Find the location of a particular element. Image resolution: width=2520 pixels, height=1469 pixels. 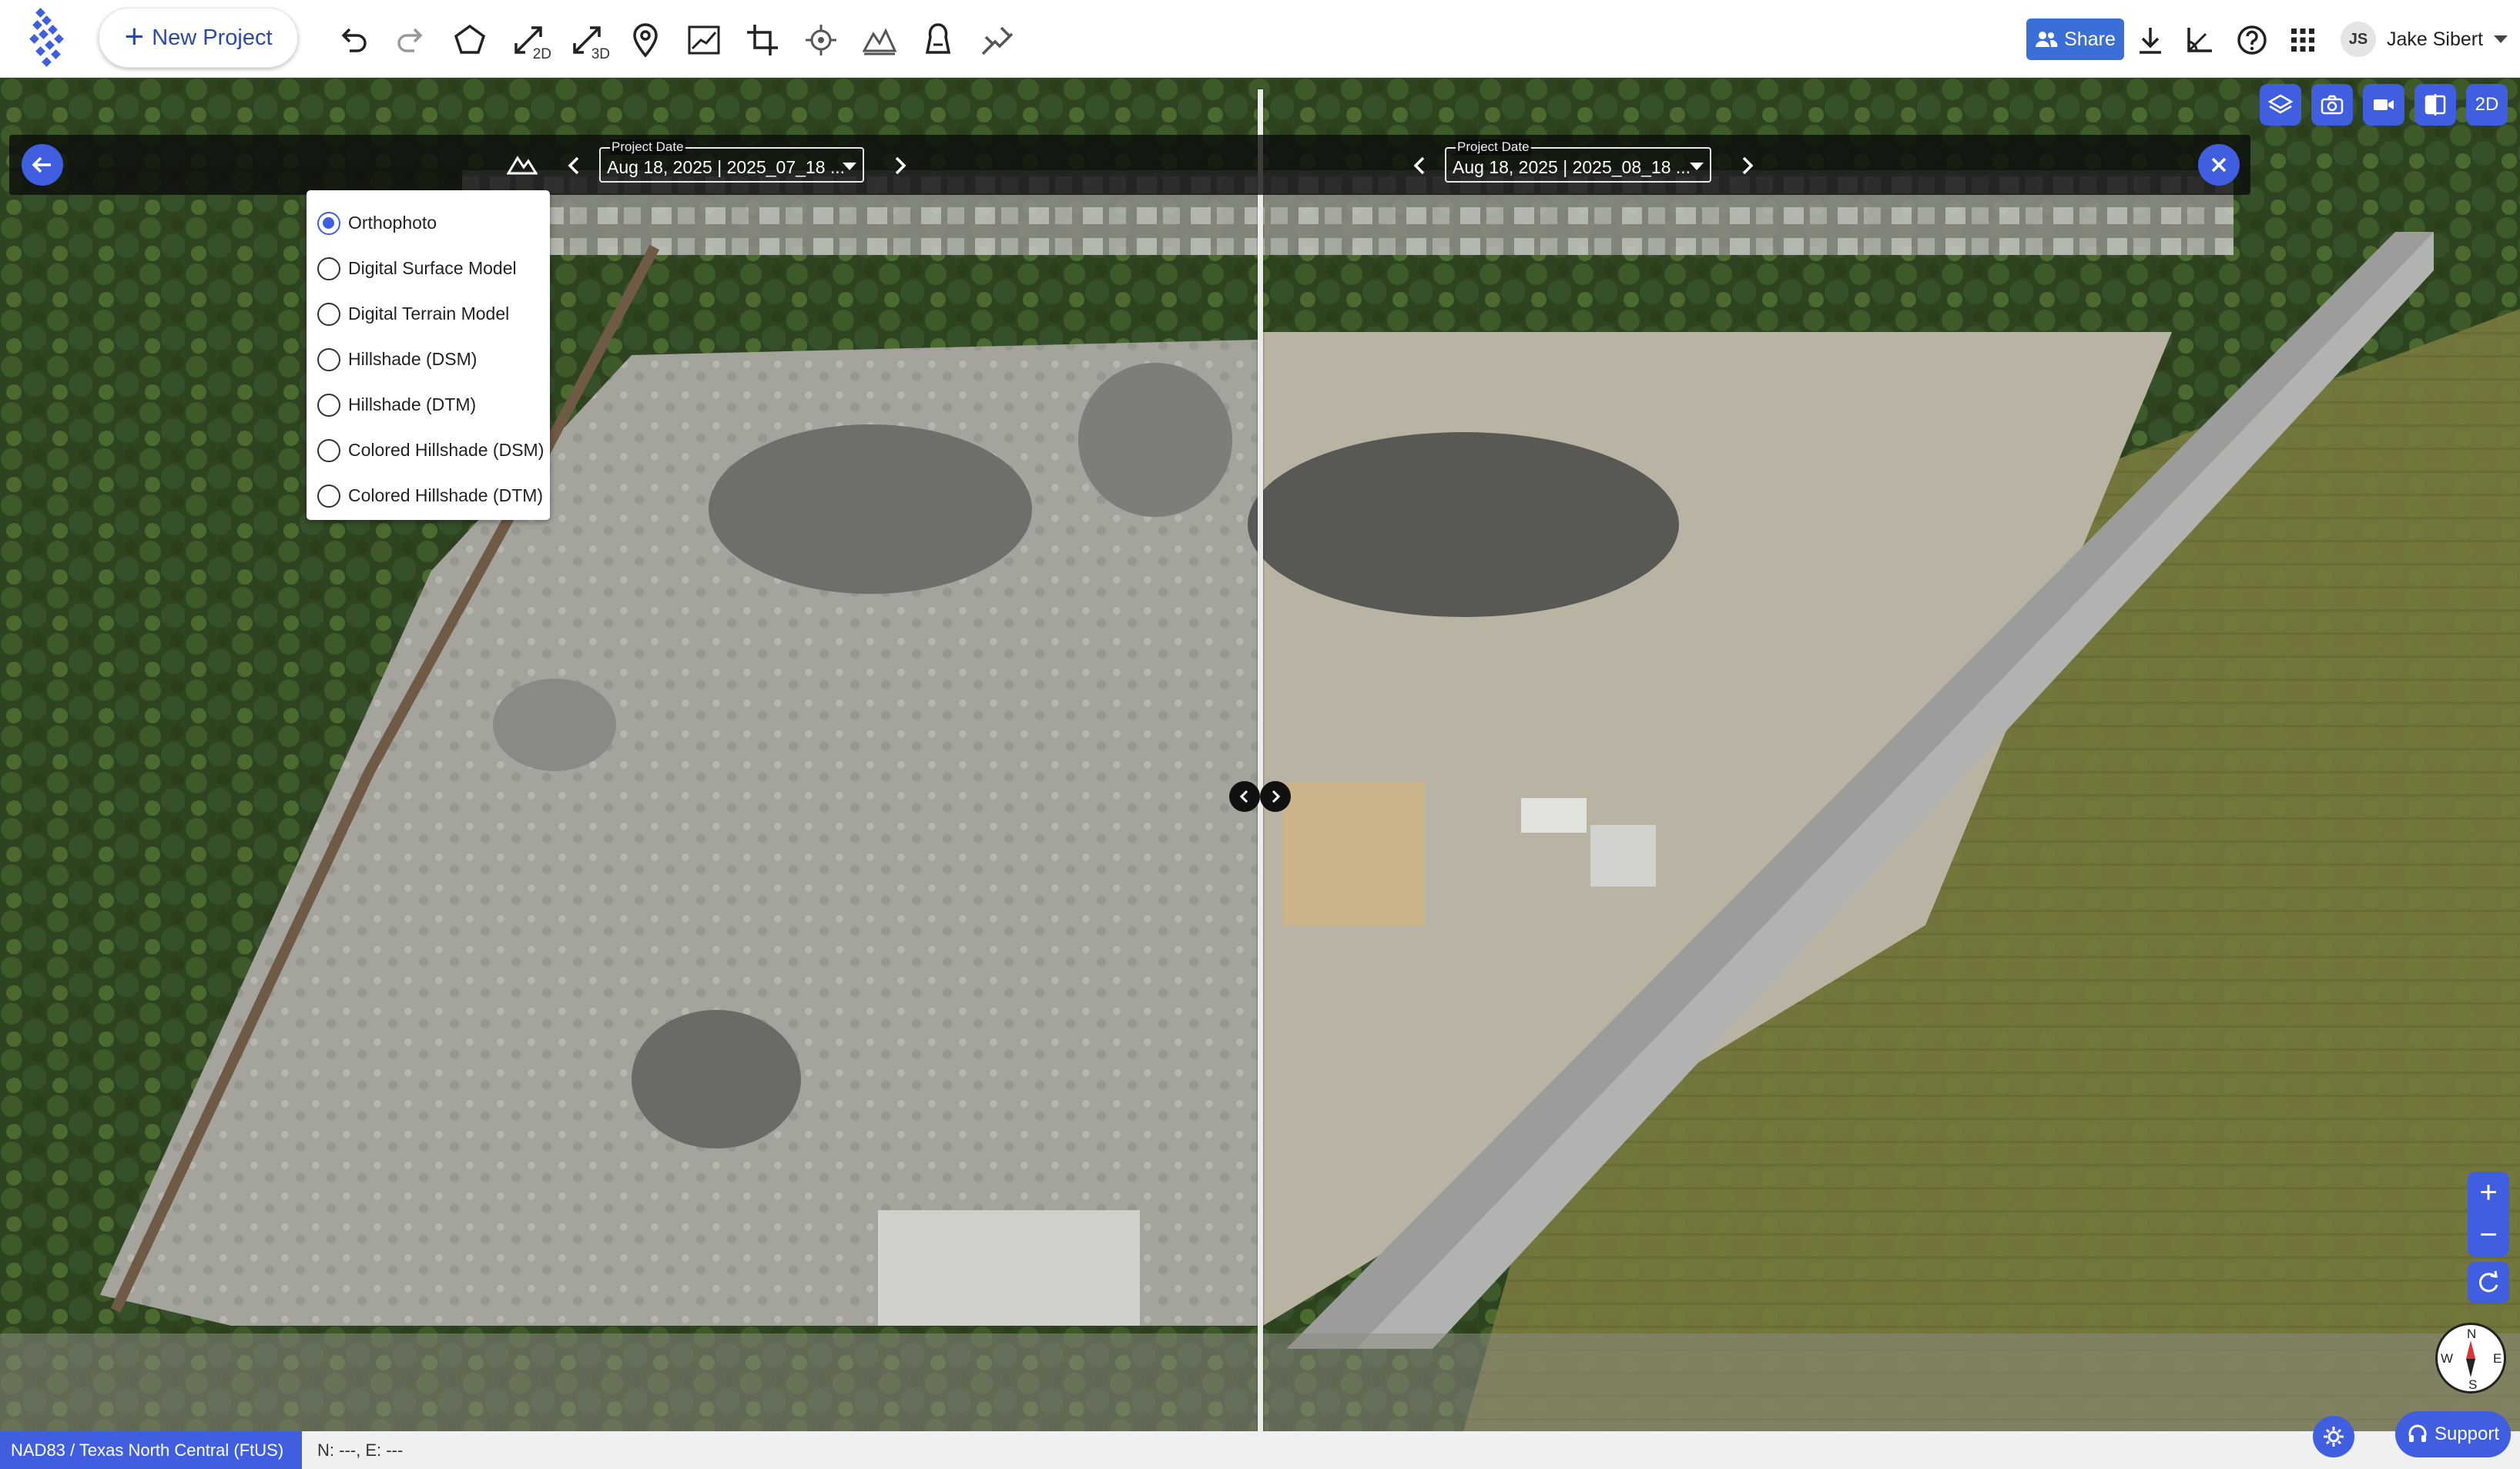

user-name: Jake Sibert is located at coordinates (2435, 39).